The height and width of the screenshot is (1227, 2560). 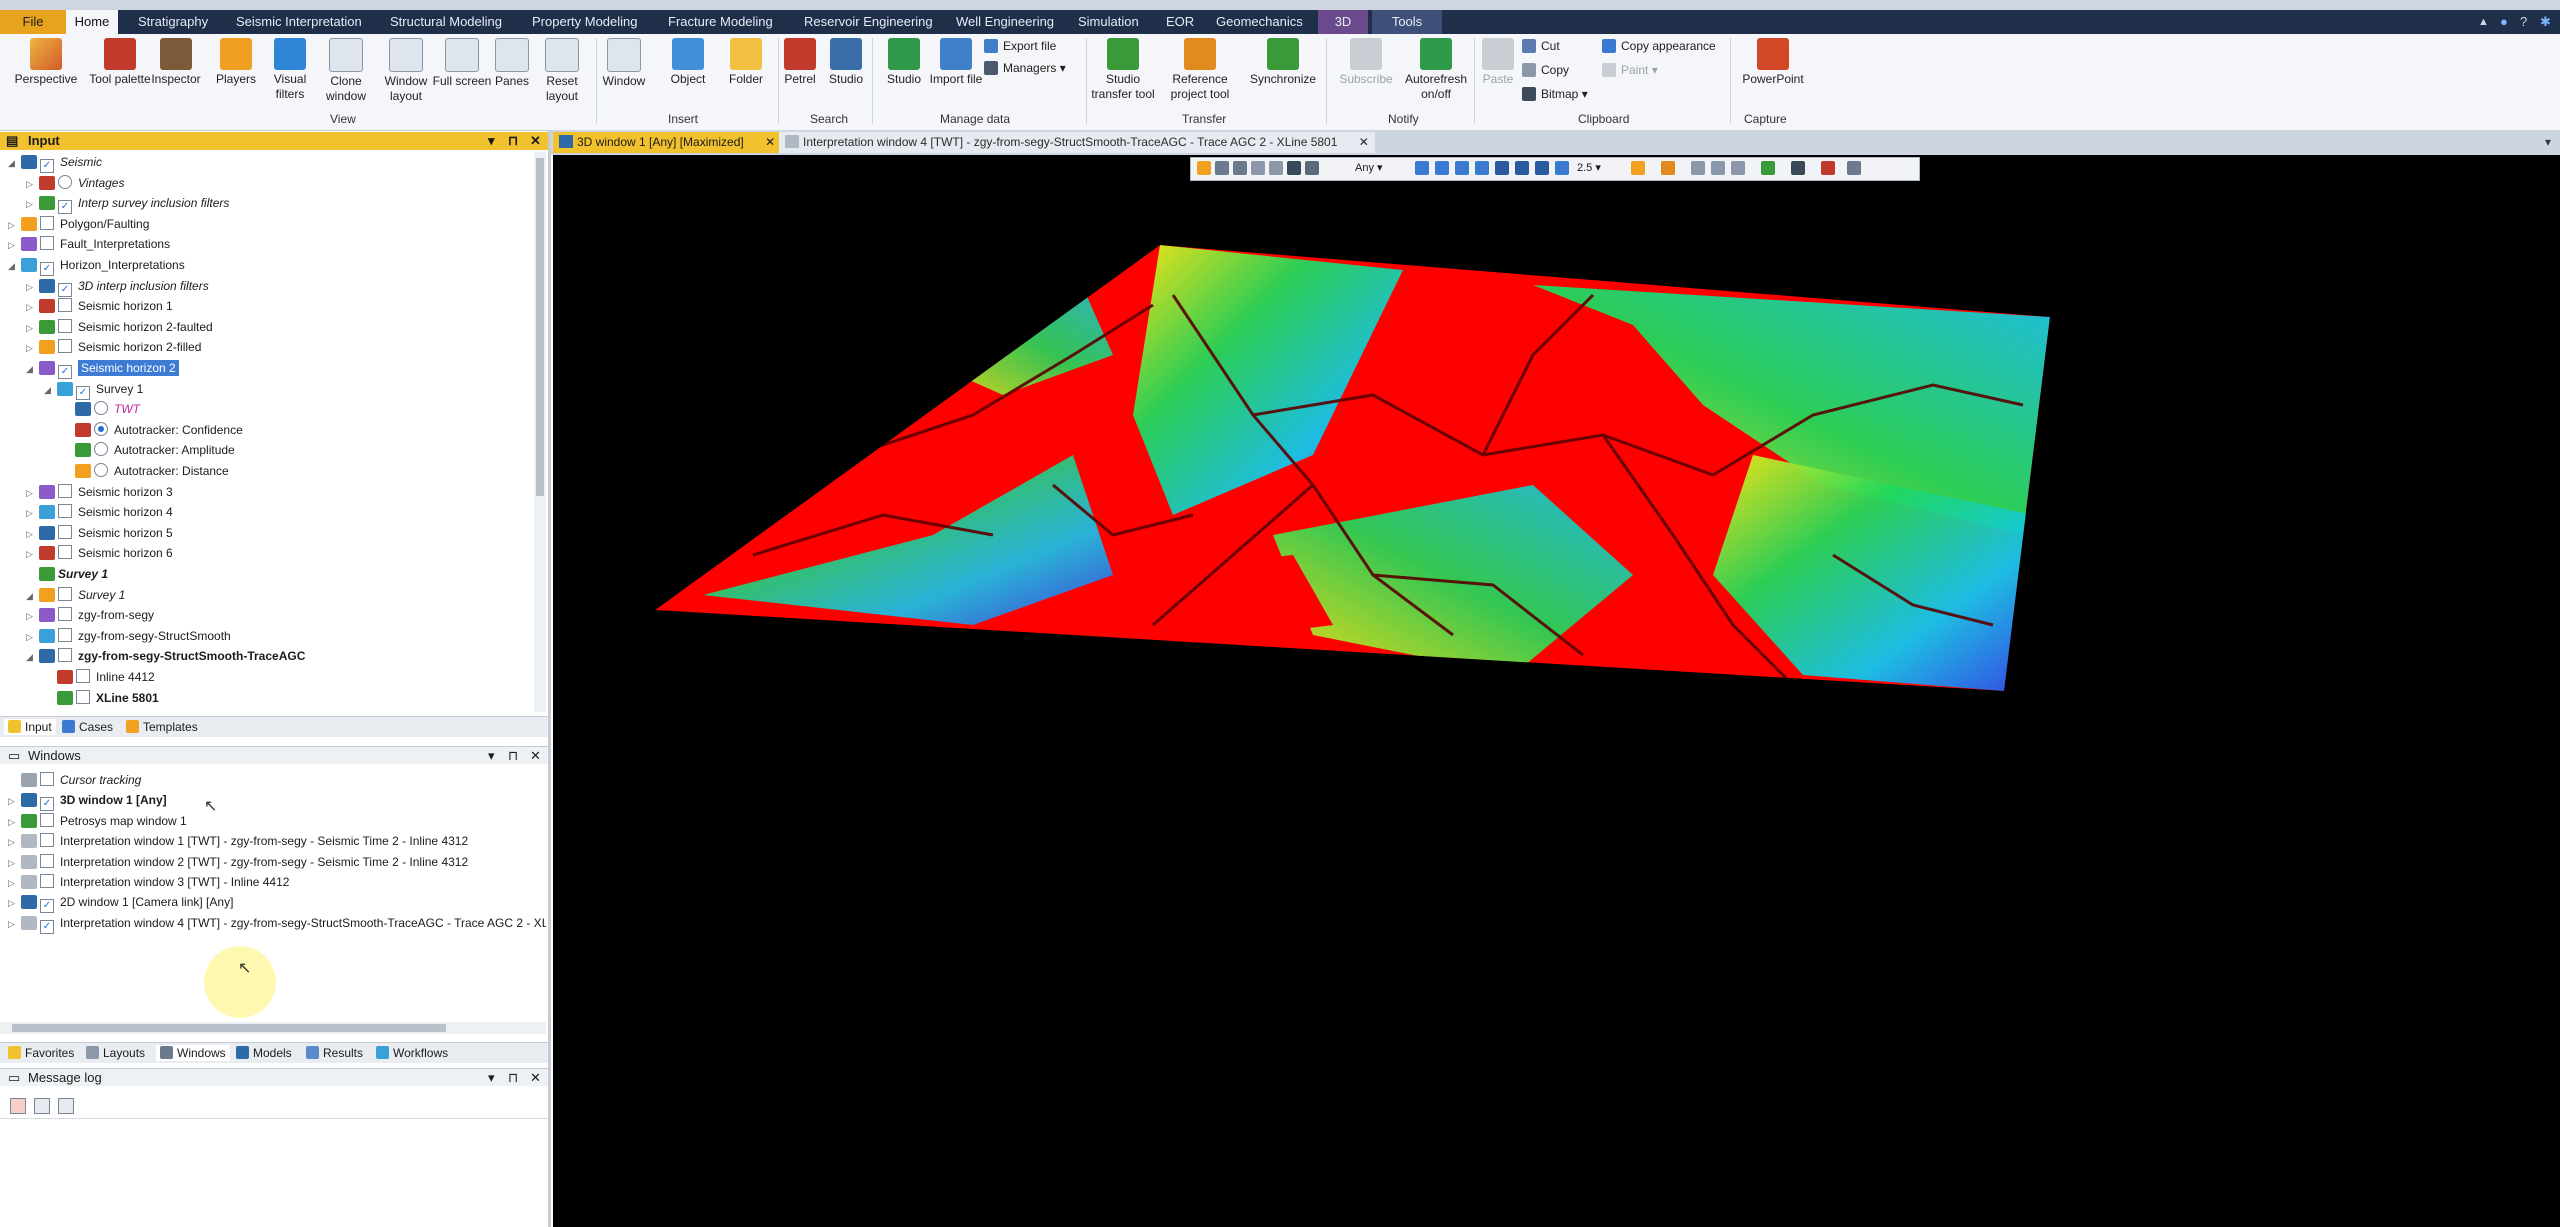 What do you see at coordinates (535, 756) in the screenshot?
I see `close-icon: ✕` at bounding box center [535, 756].